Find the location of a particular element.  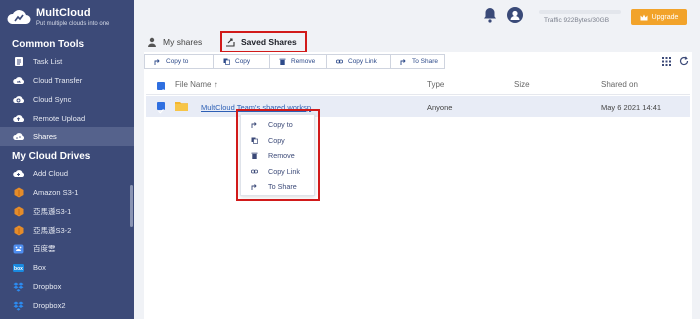

context-copy: Copy is located at coordinates (278, 140).